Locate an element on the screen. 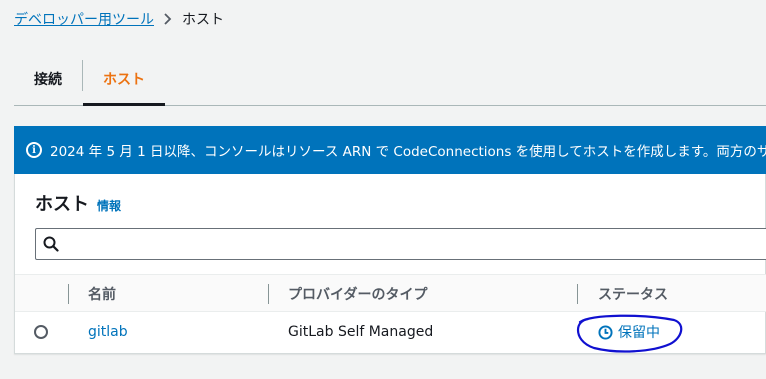  column-header-provider-type: プロバイダーのタイプ is located at coordinates (357, 294).